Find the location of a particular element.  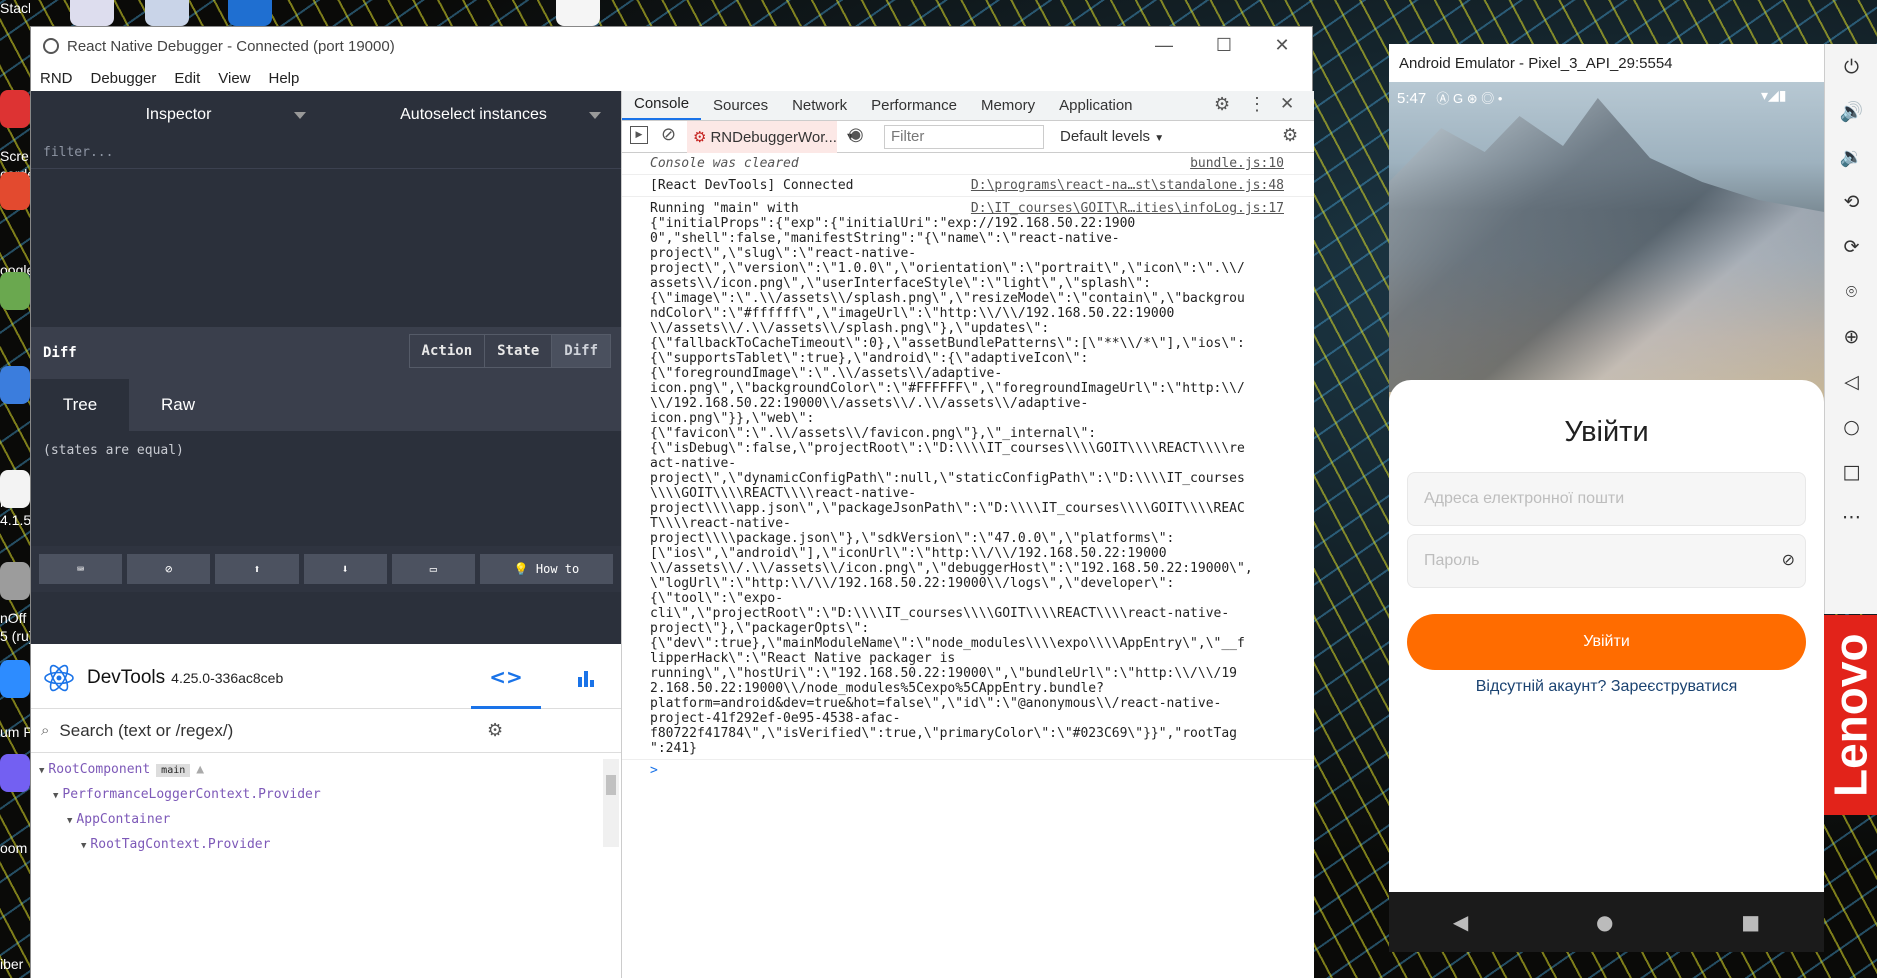

clear-console-icon: ⊘ is located at coordinates (668, 134).